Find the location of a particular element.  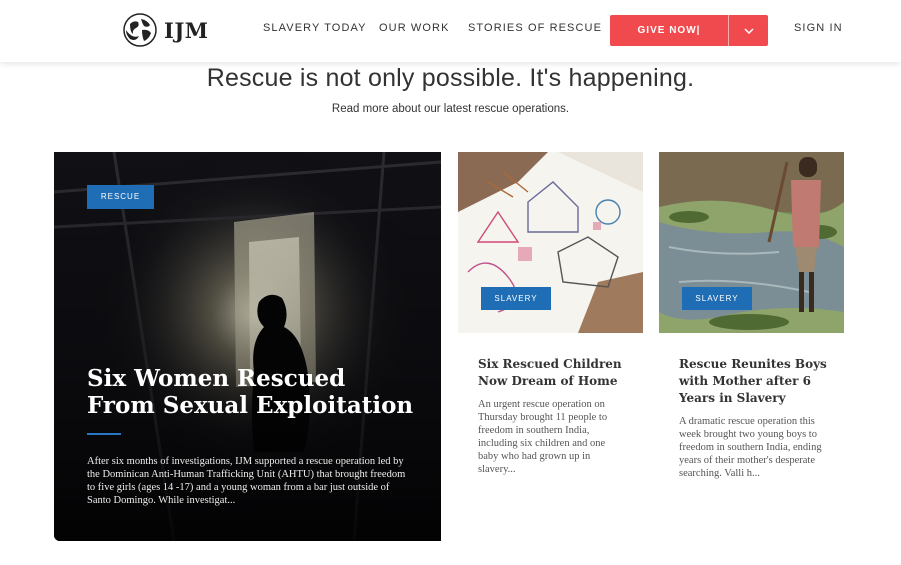

give-now-label: GIVE NOW| is located at coordinates (669, 30).